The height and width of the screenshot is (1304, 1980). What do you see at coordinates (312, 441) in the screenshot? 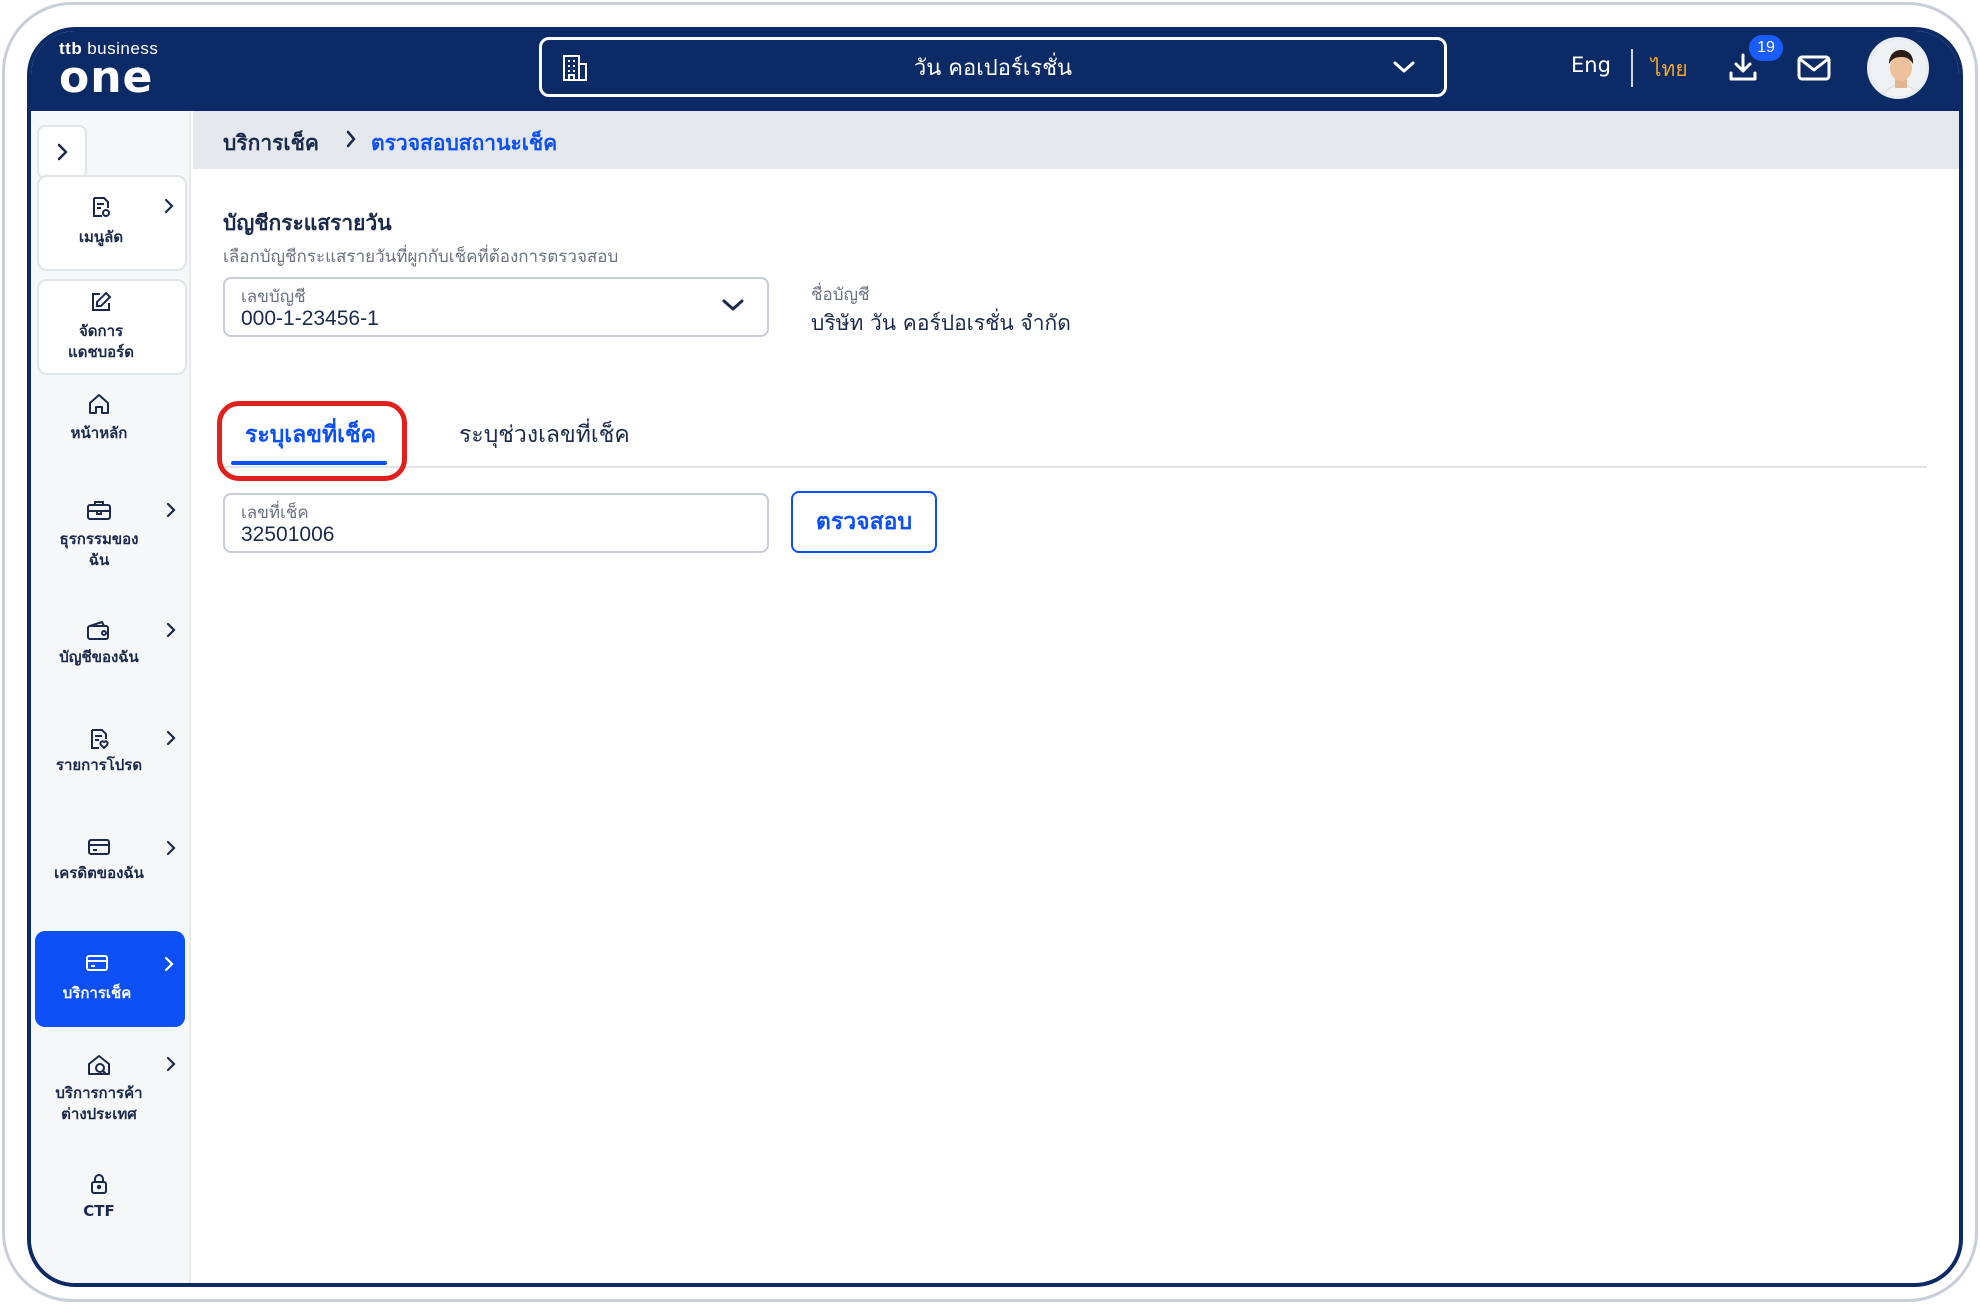
I see `tab-highlight-annotation` at bounding box center [312, 441].